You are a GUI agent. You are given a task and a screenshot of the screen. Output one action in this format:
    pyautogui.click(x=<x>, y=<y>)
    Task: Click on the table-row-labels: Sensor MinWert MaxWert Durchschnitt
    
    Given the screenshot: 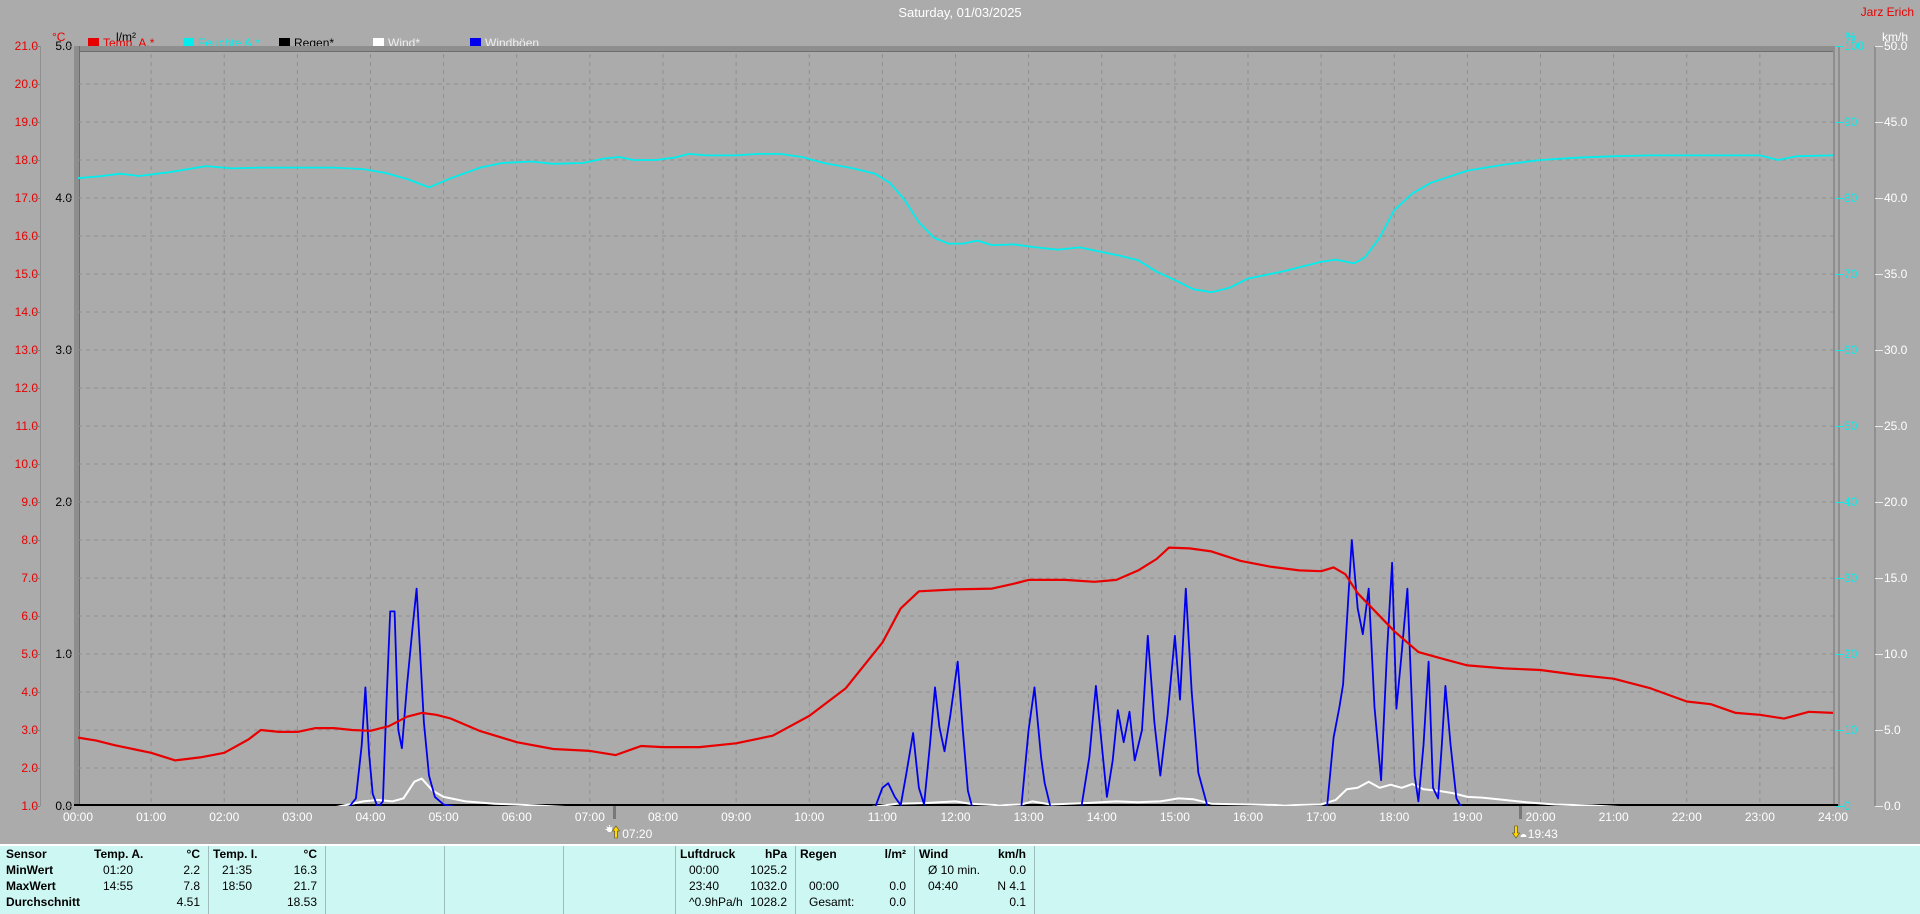 What is the action you would take?
    pyautogui.click(x=45, y=880)
    